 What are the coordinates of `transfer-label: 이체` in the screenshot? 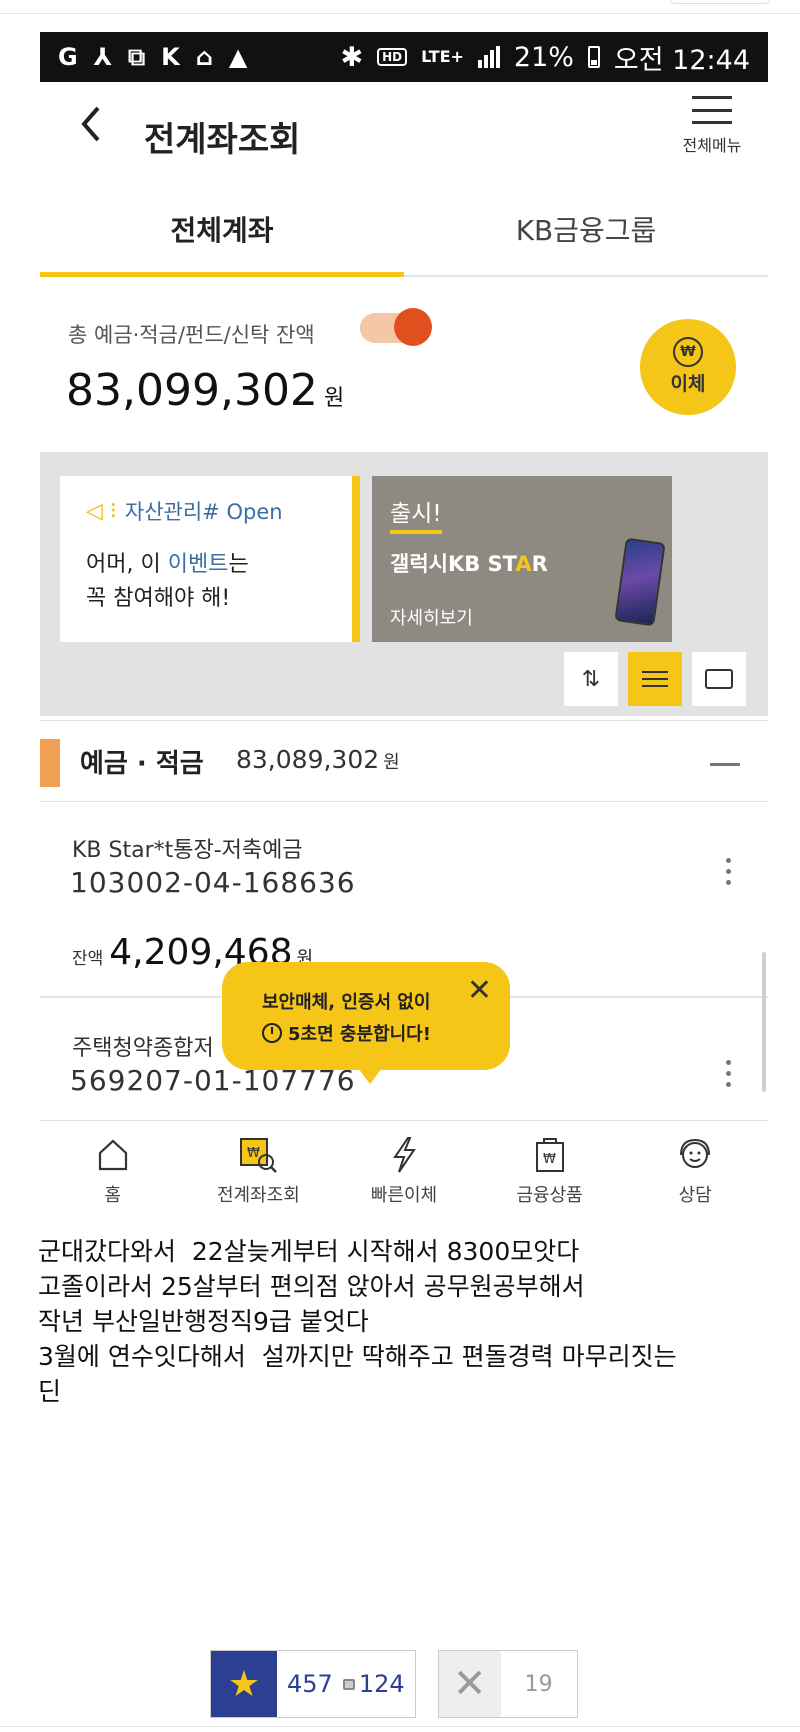 It's located at (688, 384).